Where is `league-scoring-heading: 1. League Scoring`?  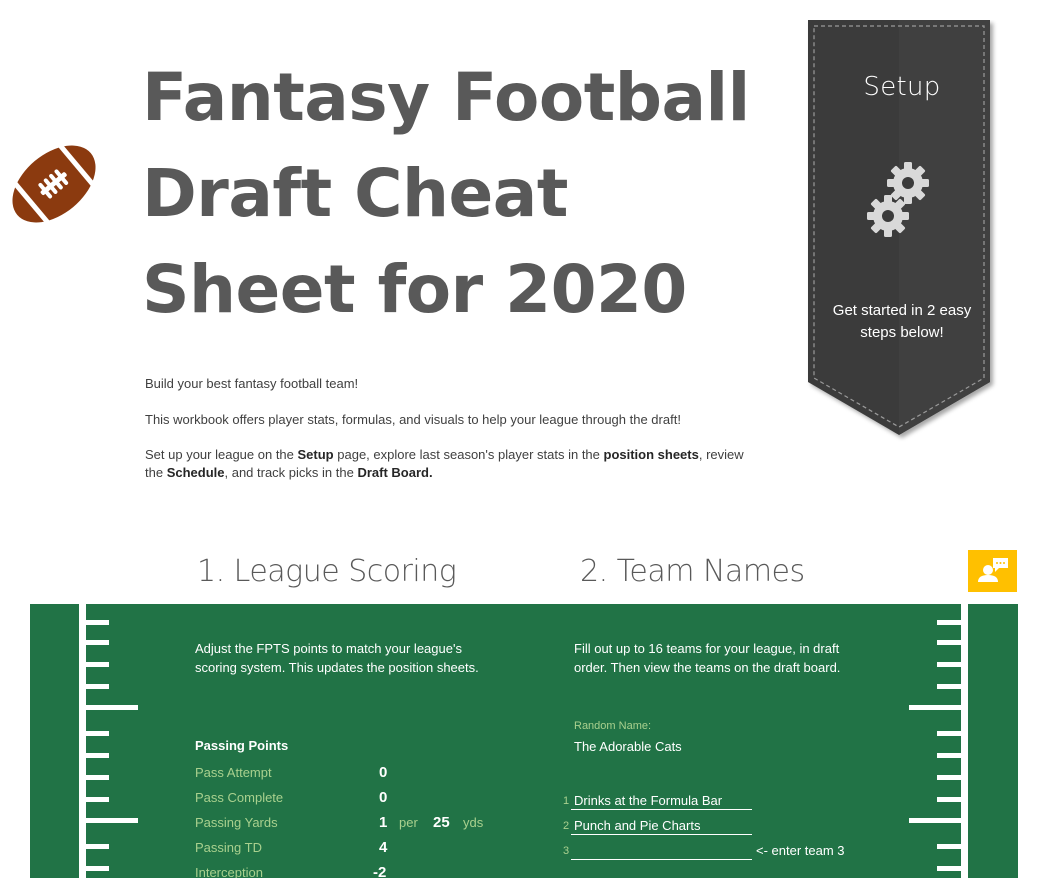 league-scoring-heading: 1. League Scoring is located at coordinates (327, 571).